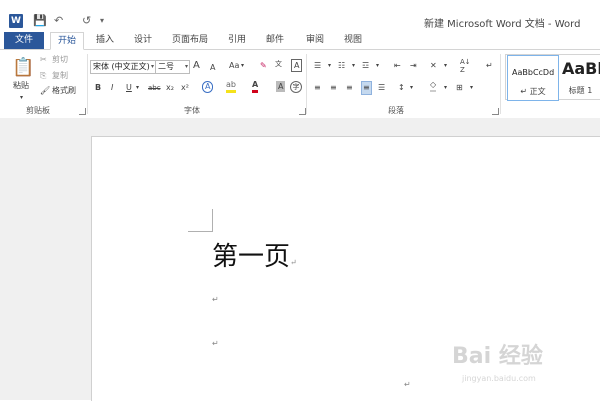  Describe the element at coordinates (231, 86) in the screenshot. I see `highlight-color-icon: ab` at that location.